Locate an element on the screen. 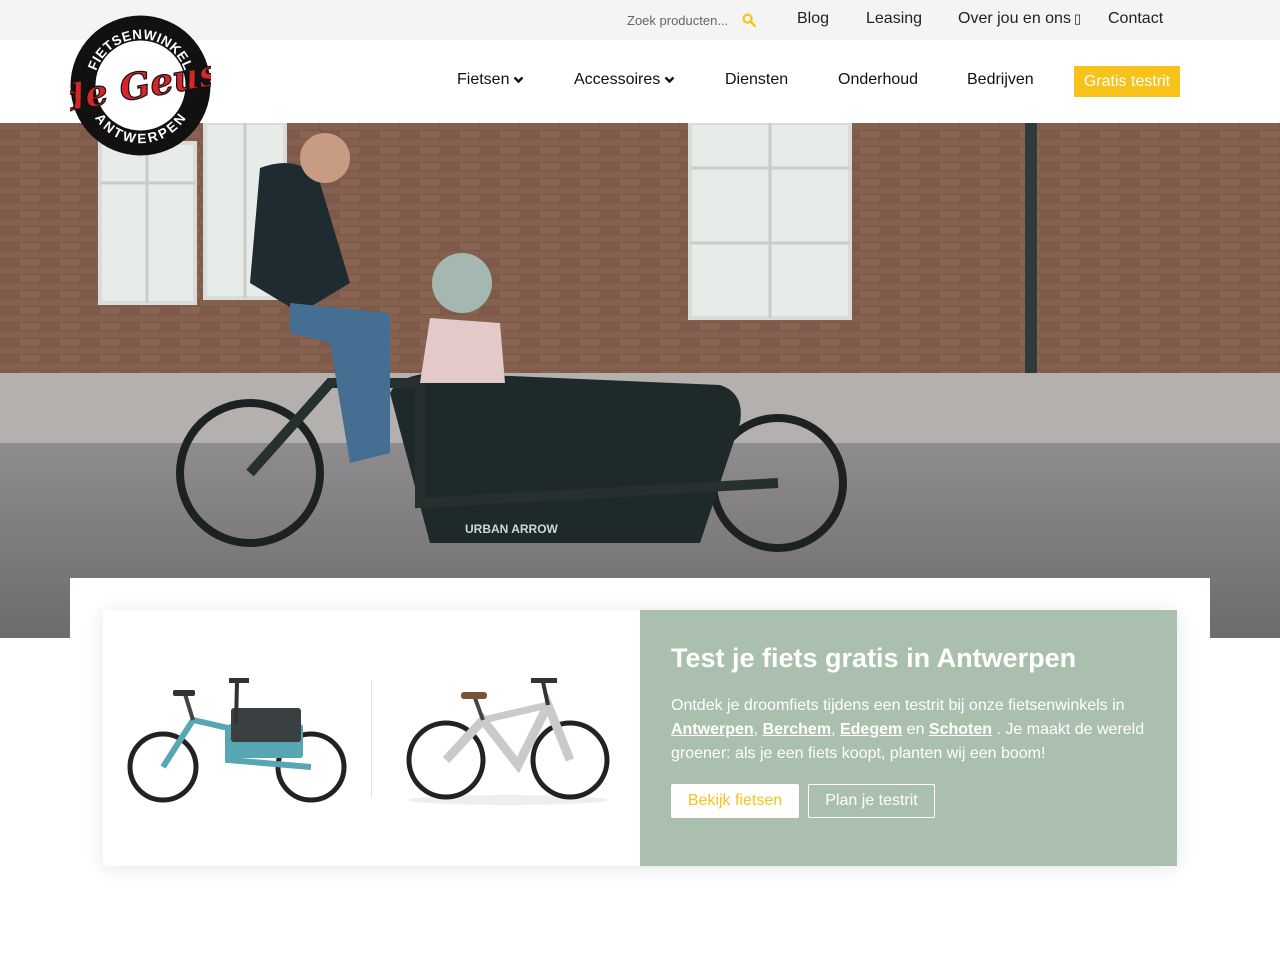 This screenshot has width=1280, height=960. nav-item-fietsen: Fietsen is located at coordinates (490, 80).